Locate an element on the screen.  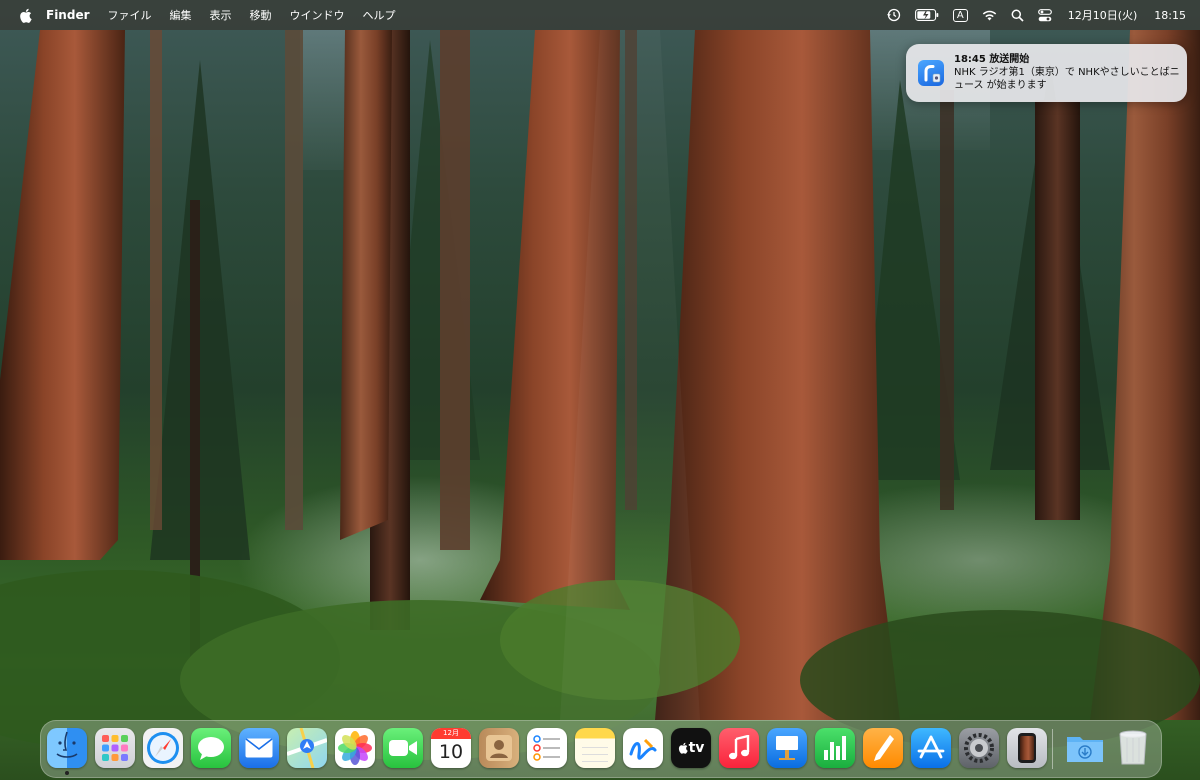
dock-keynote-icon is located at coordinates (787, 748).